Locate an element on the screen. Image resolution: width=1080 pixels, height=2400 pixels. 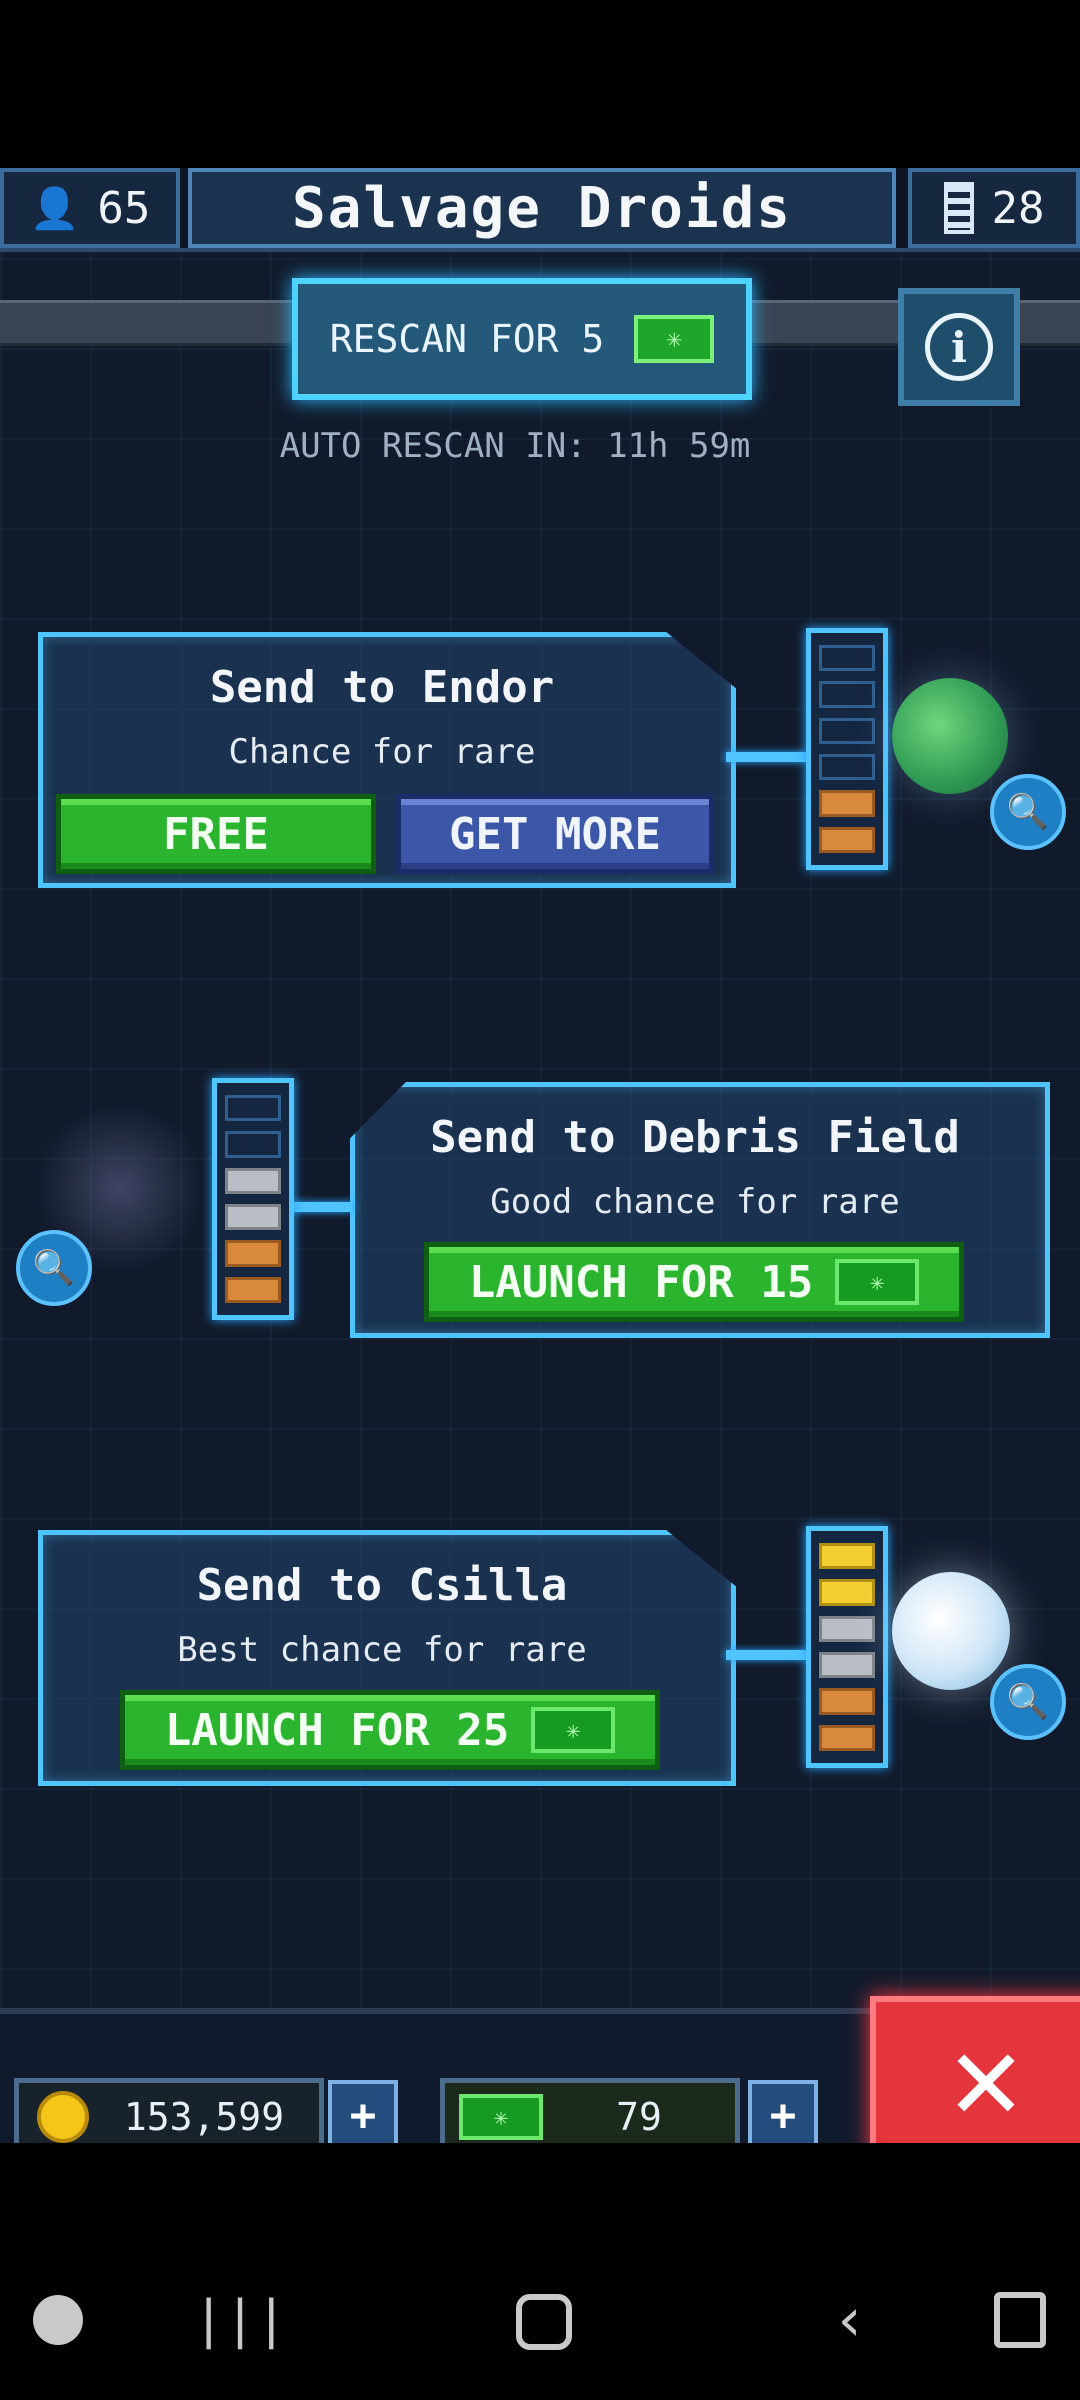
home-icon is located at coordinates (544, 2322).